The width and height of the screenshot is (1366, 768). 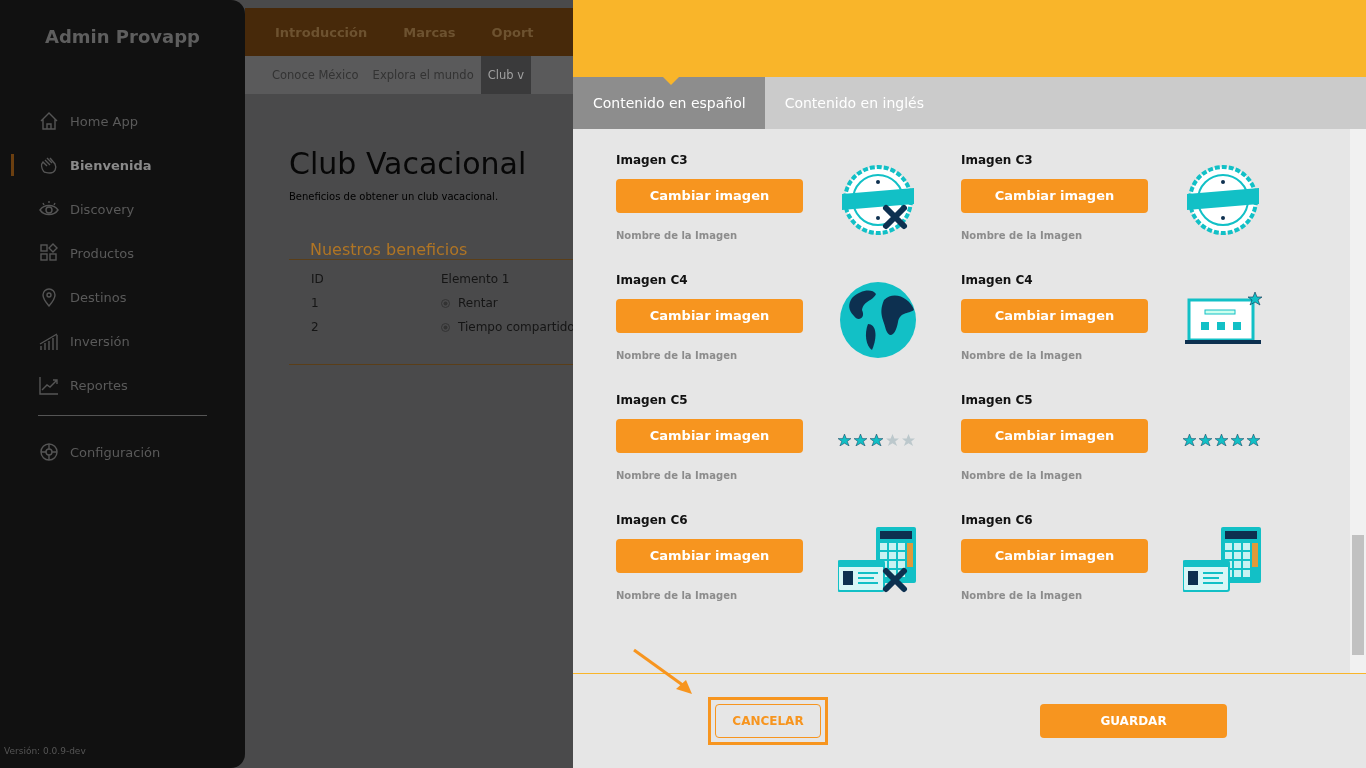 What do you see at coordinates (49, 341) in the screenshot?
I see `bars-icon` at bounding box center [49, 341].